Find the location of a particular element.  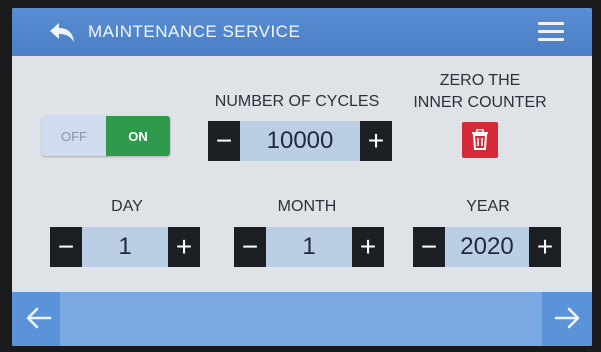

day-stepper: − 1 + is located at coordinates (125, 247).